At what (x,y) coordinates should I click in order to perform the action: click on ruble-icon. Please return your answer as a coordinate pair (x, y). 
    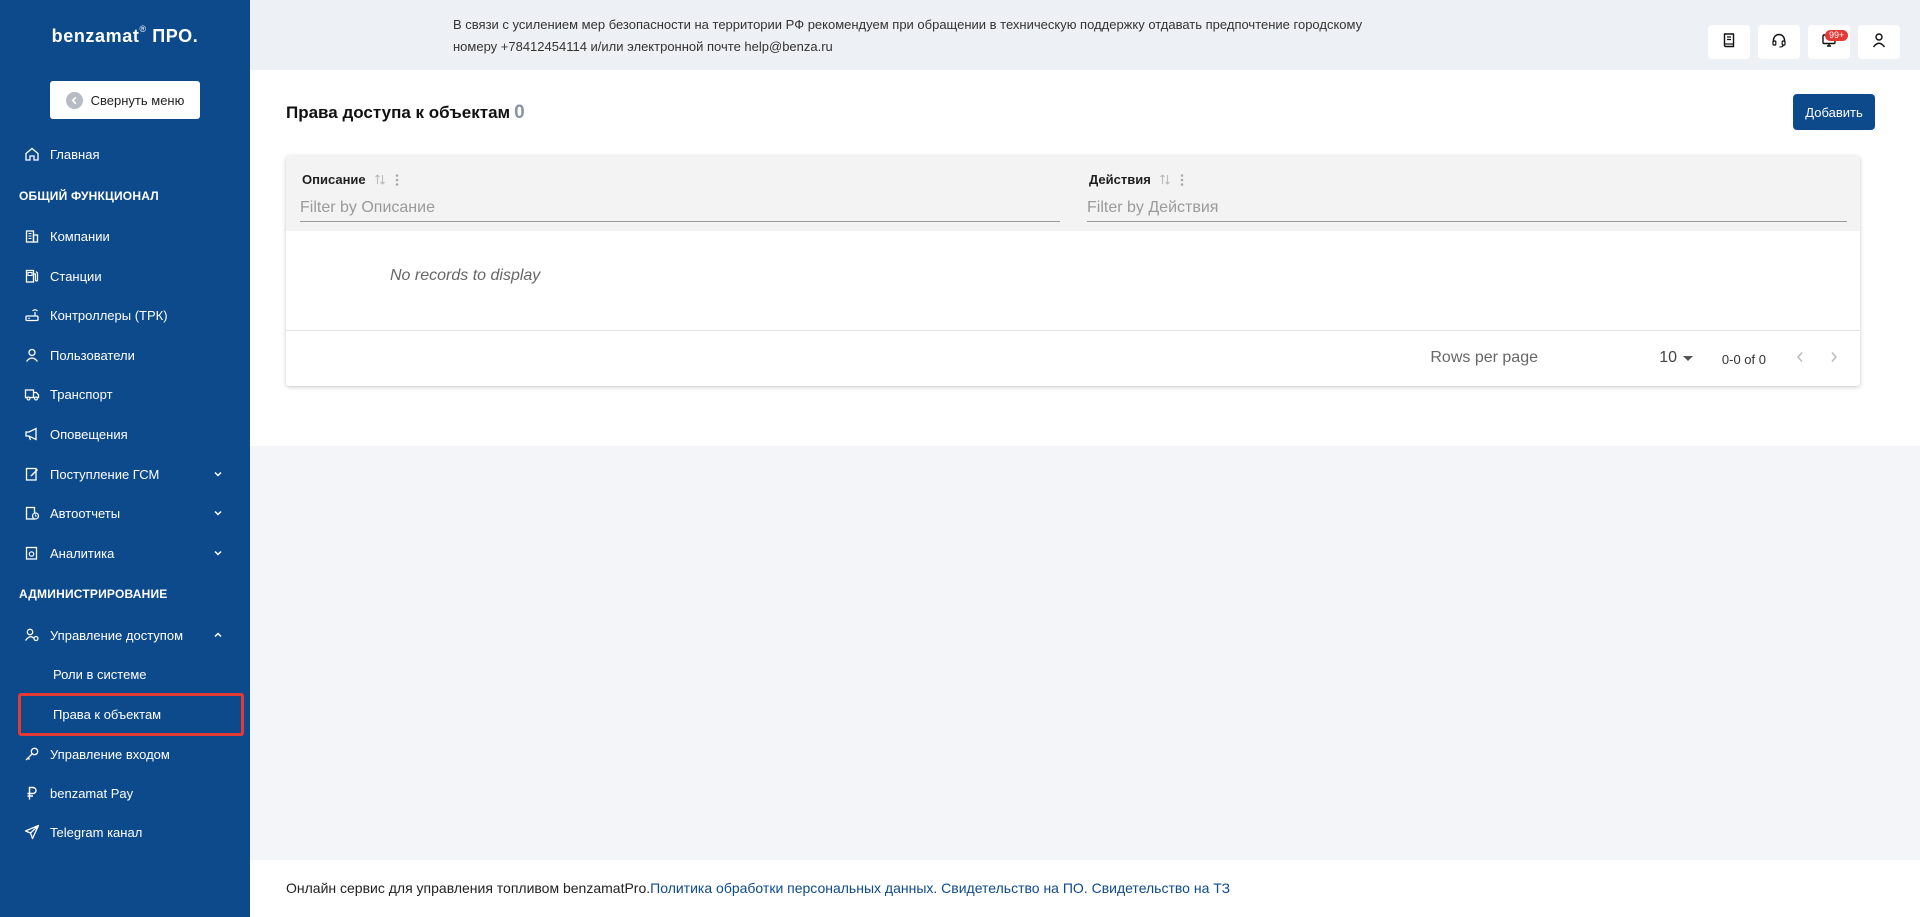
    Looking at the image, I should click on (32, 793).